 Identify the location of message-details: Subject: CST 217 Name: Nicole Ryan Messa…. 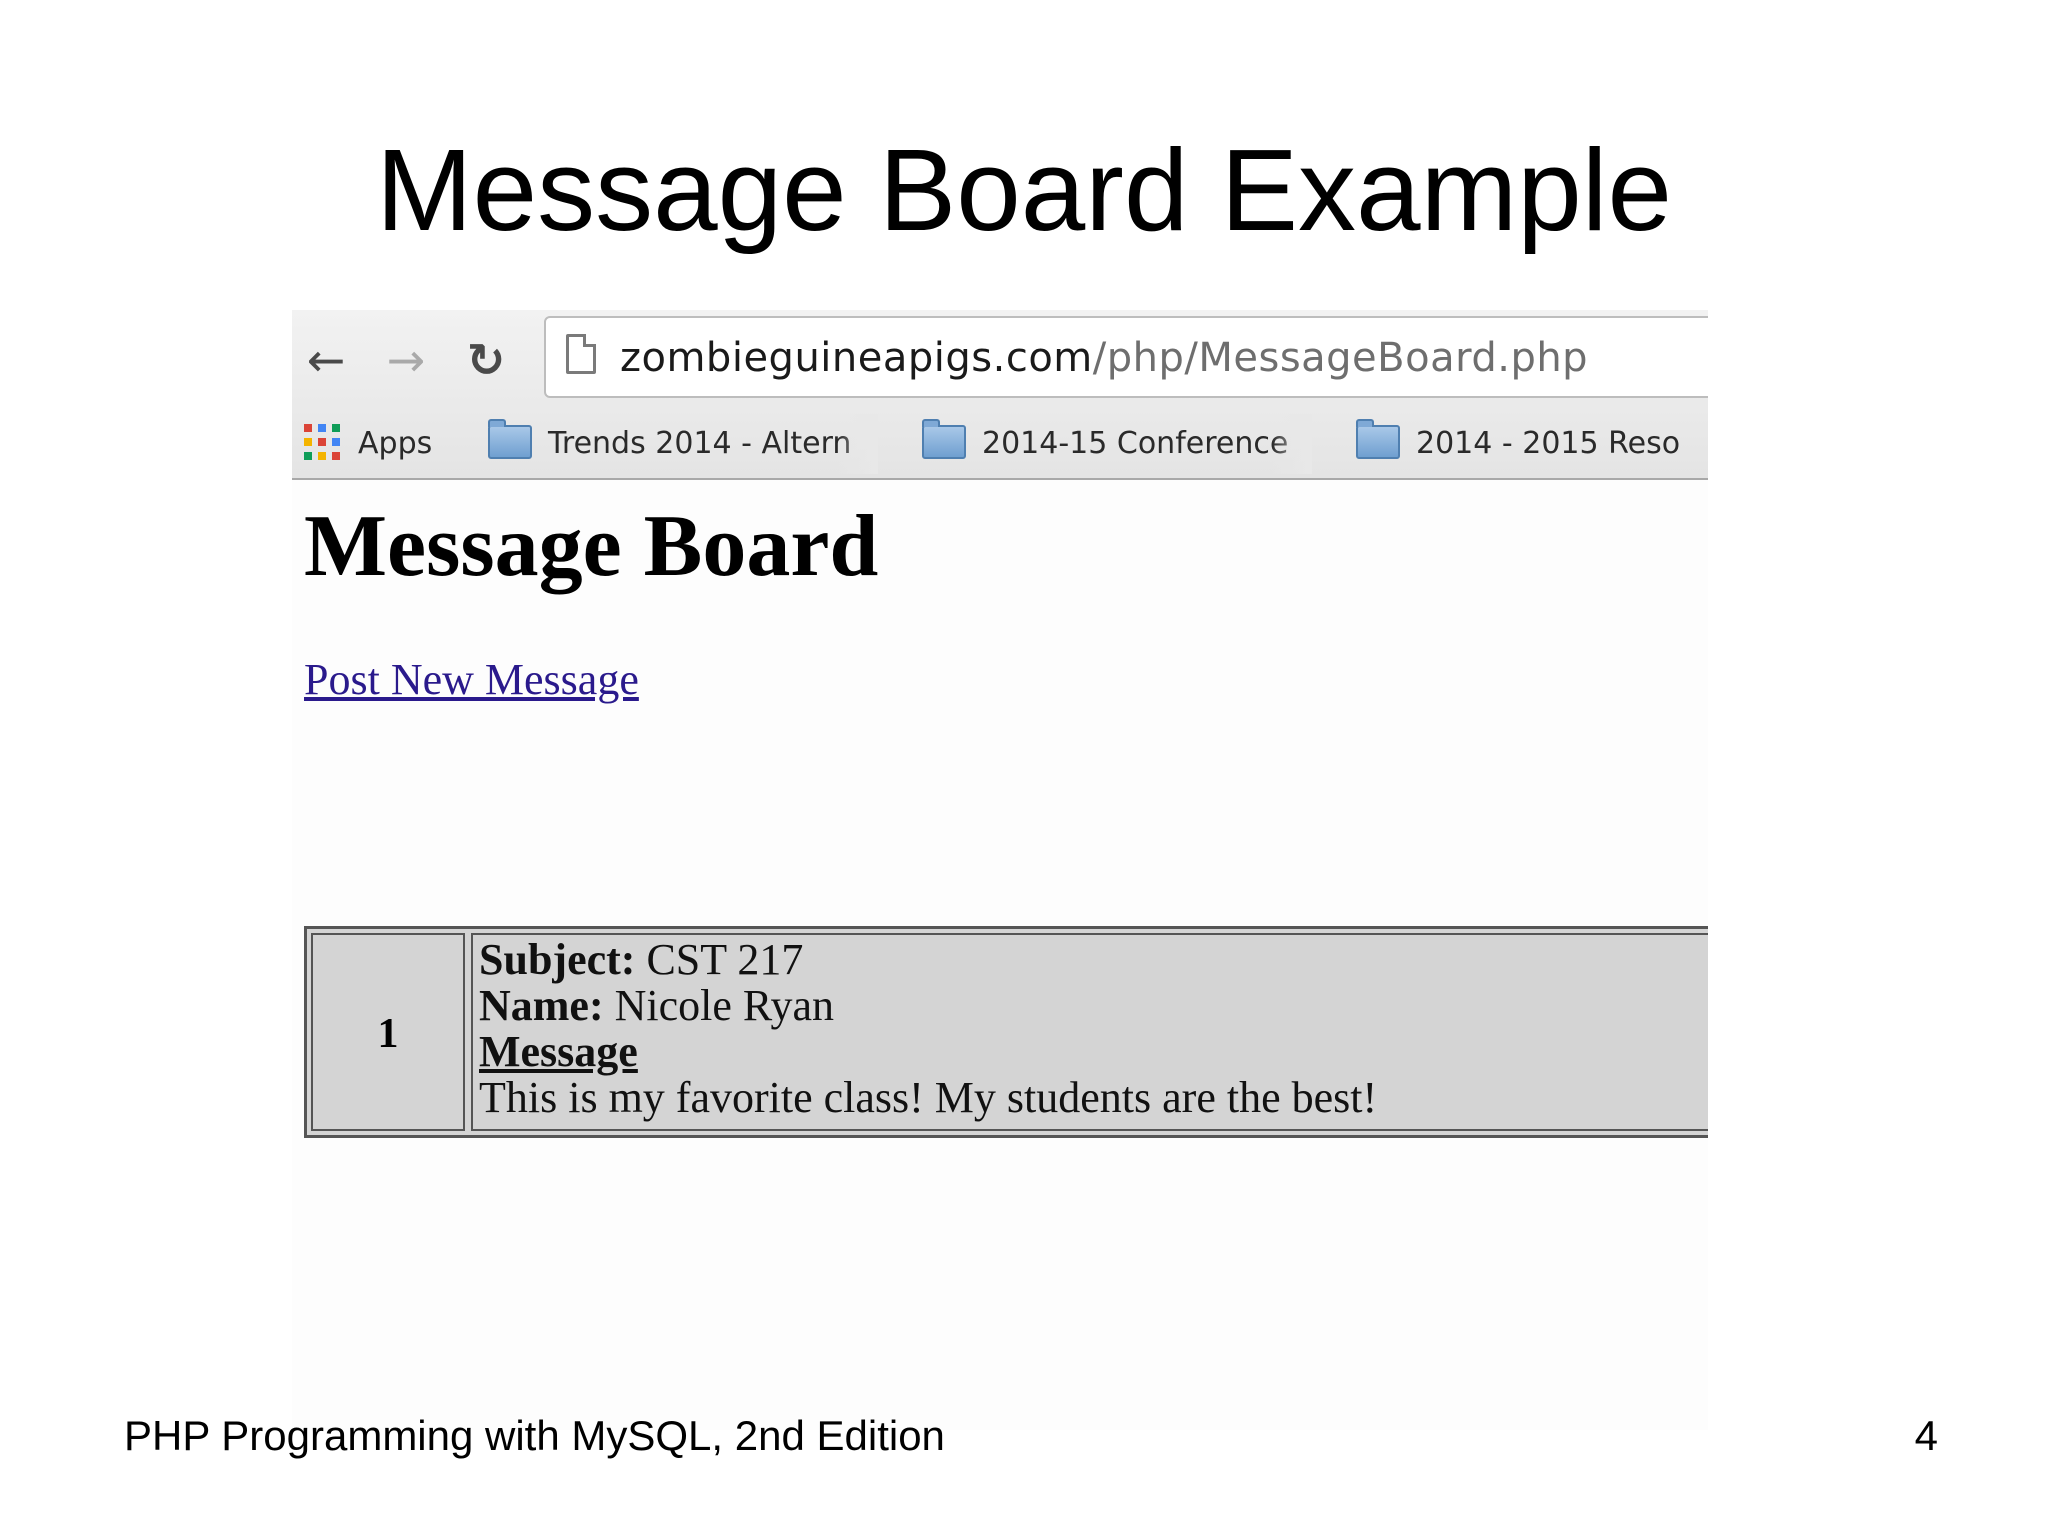
(1089, 1032).